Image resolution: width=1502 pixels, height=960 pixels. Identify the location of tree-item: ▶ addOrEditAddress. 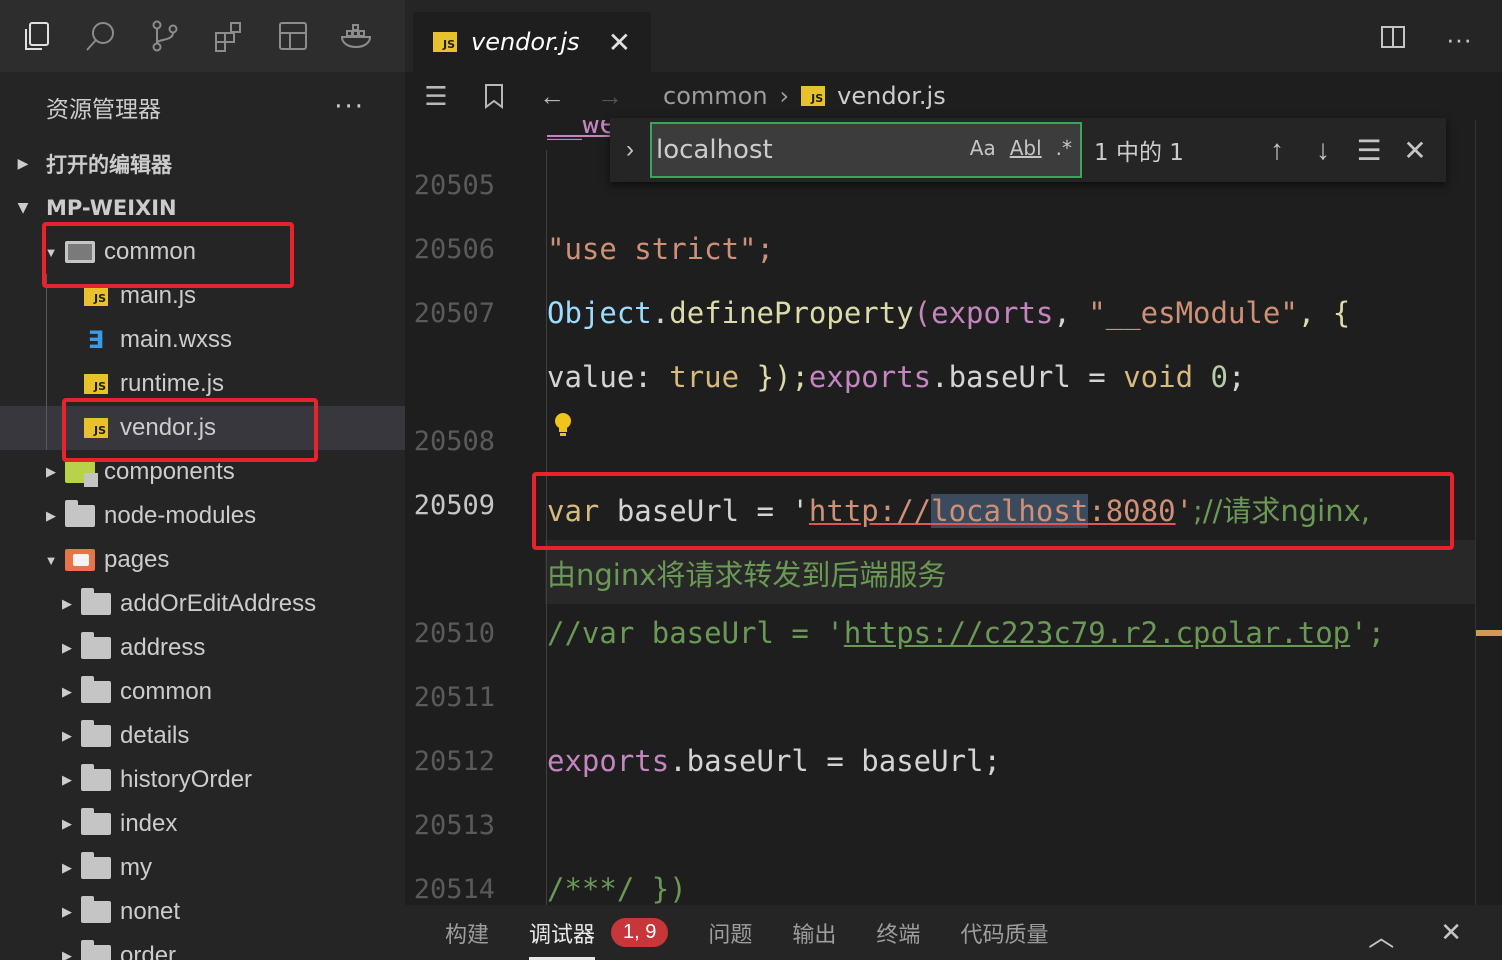
(202, 604).